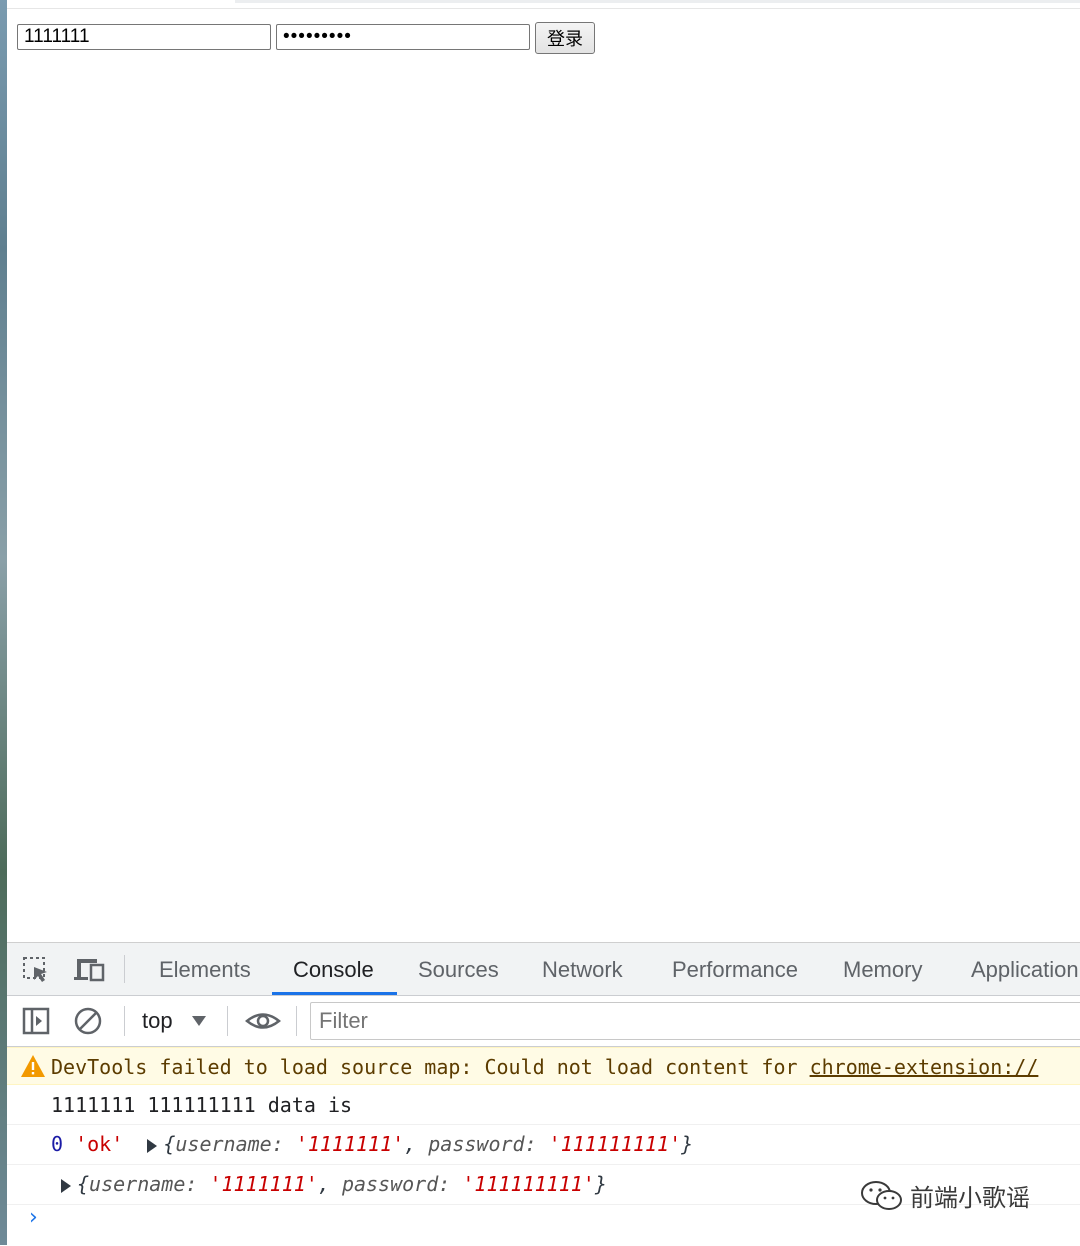 Image resolution: width=1080 pixels, height=1246 pixels. I want to click on inspect-element-icon, so click(36, 970).